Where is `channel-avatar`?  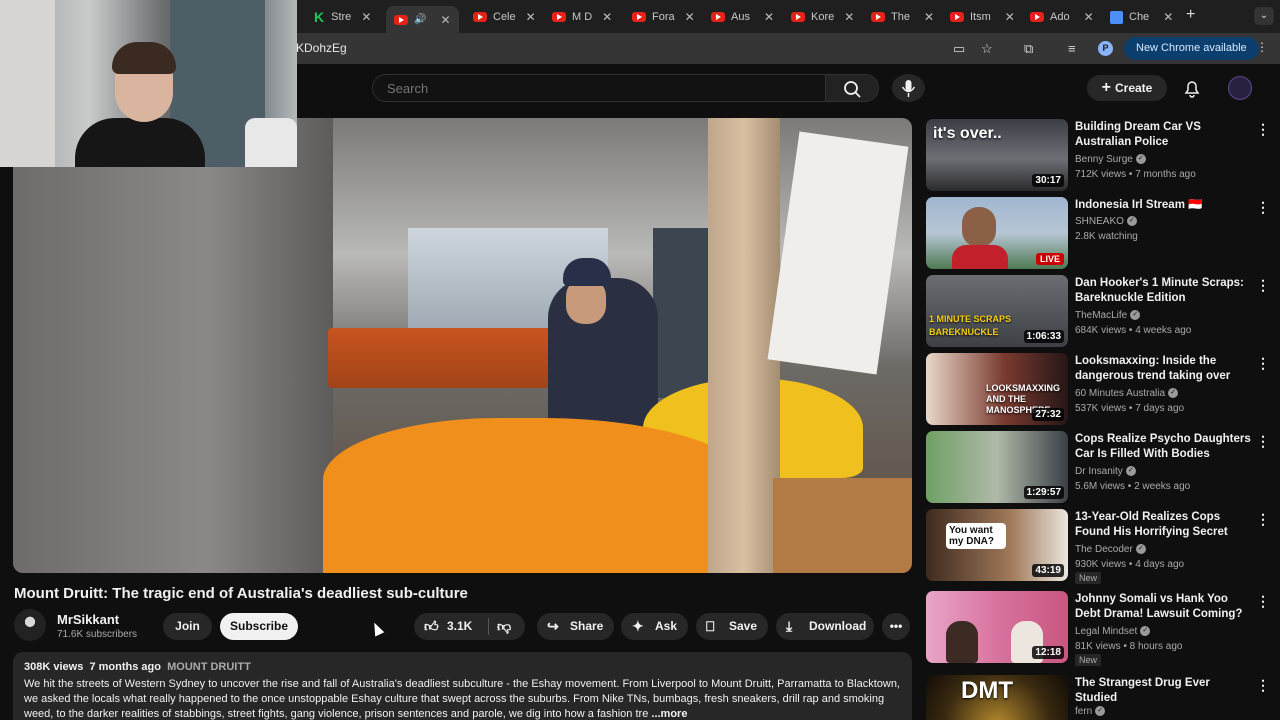 channel-avatar is located at coordinates (30, 625).